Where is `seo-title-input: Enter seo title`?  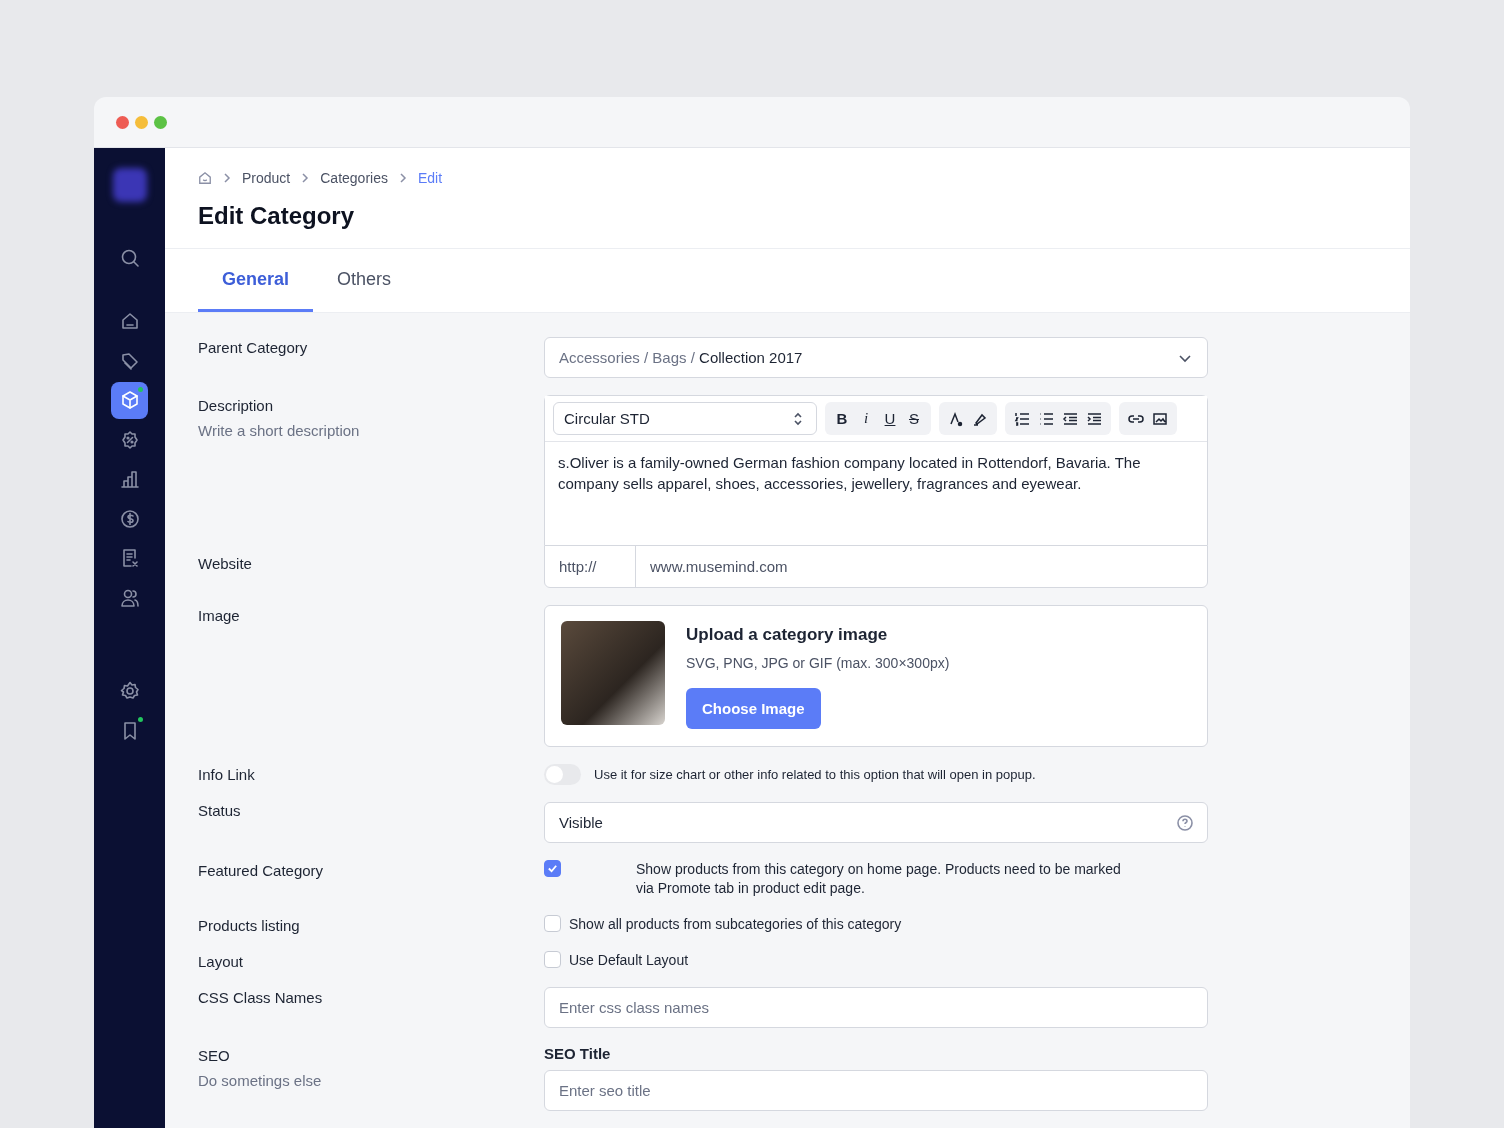
seo-title-input: Enter seo title is located at coordinates (876, 1090).